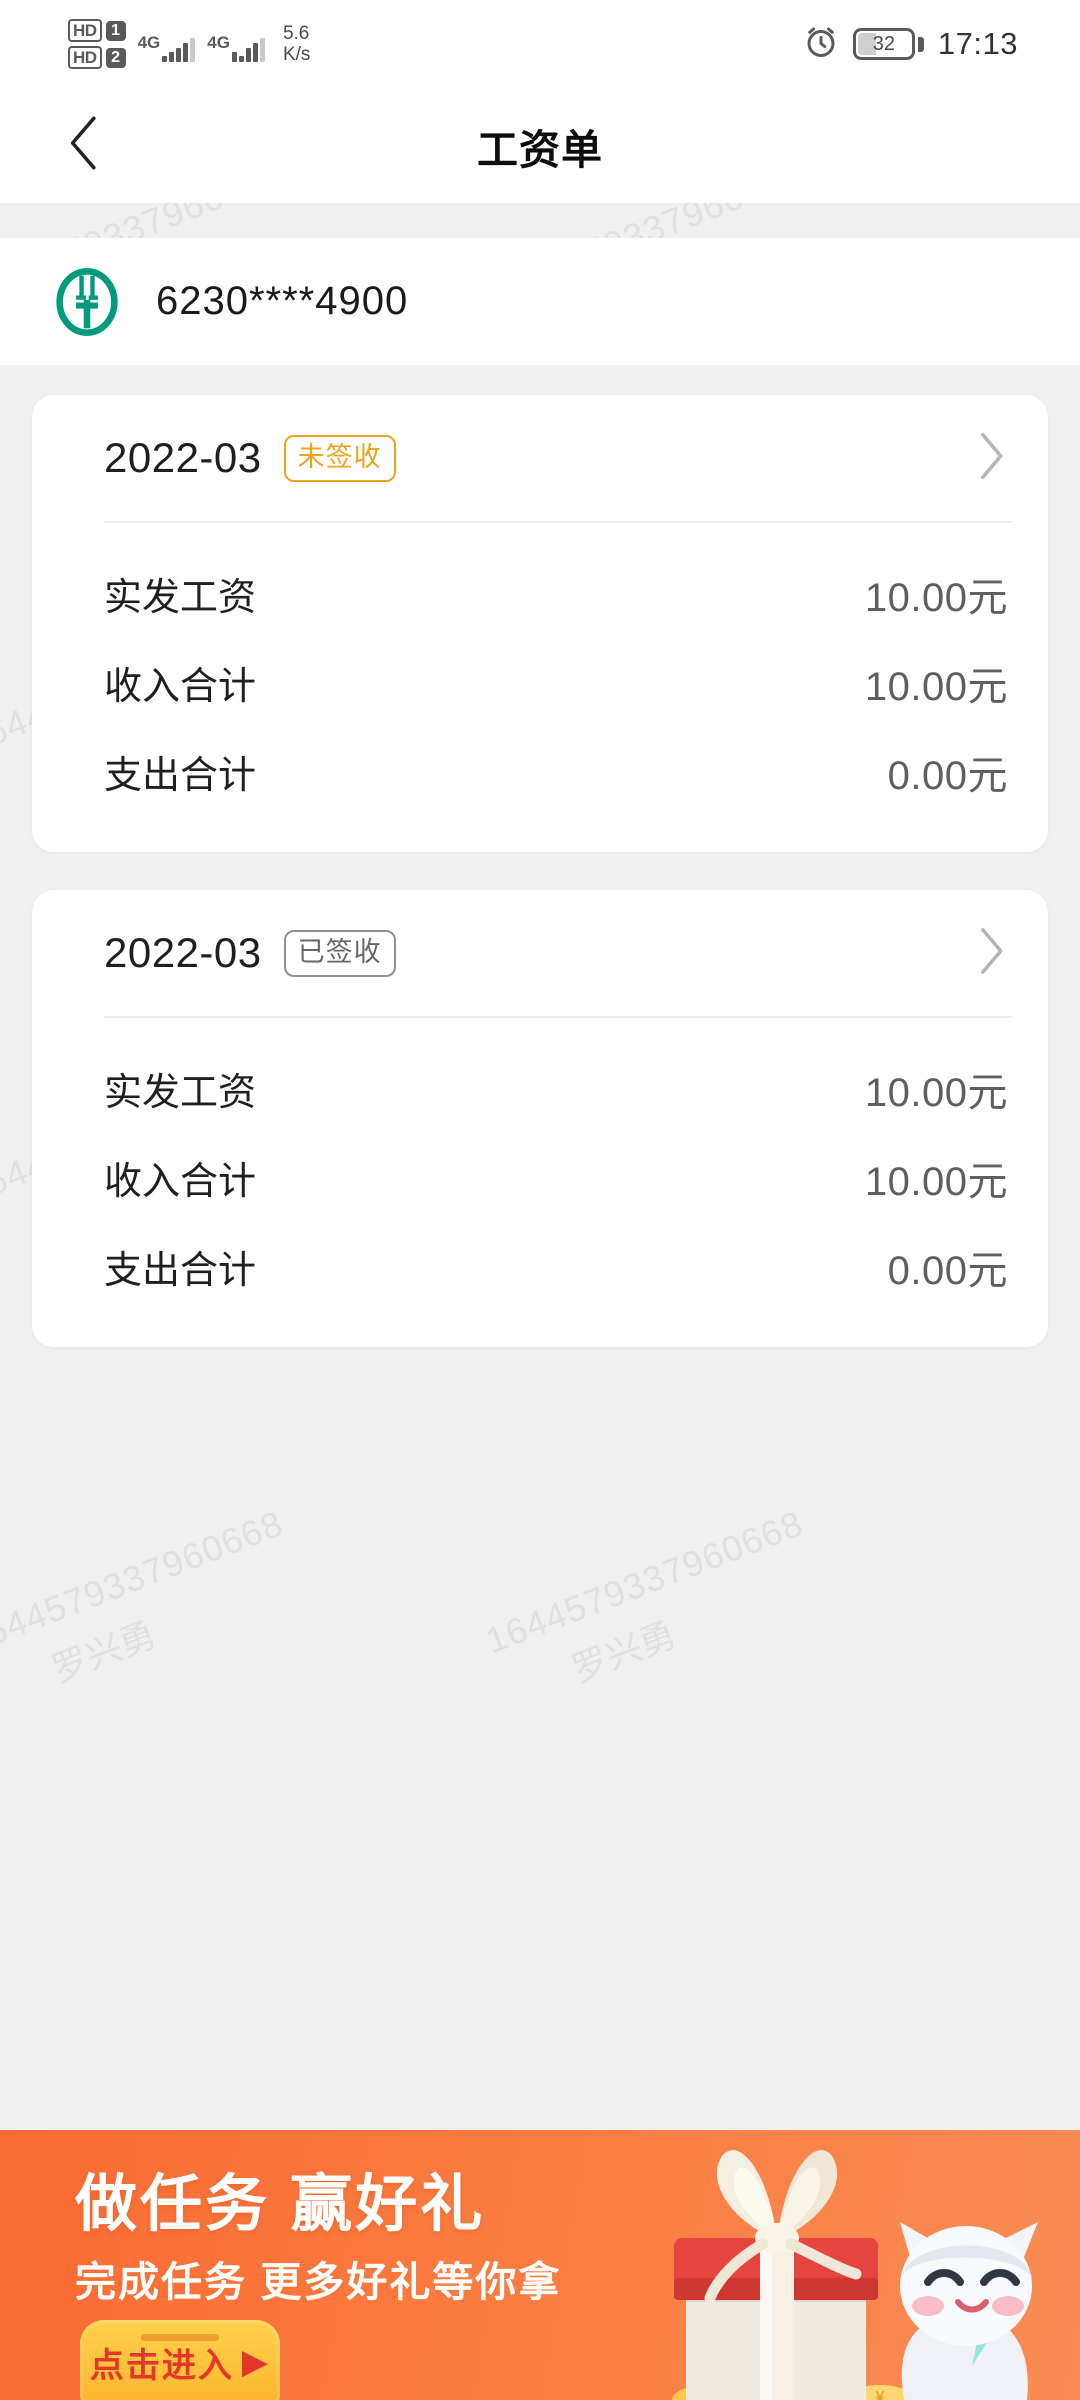  I want to click on battery-indicator: 32, so click(888, 44).